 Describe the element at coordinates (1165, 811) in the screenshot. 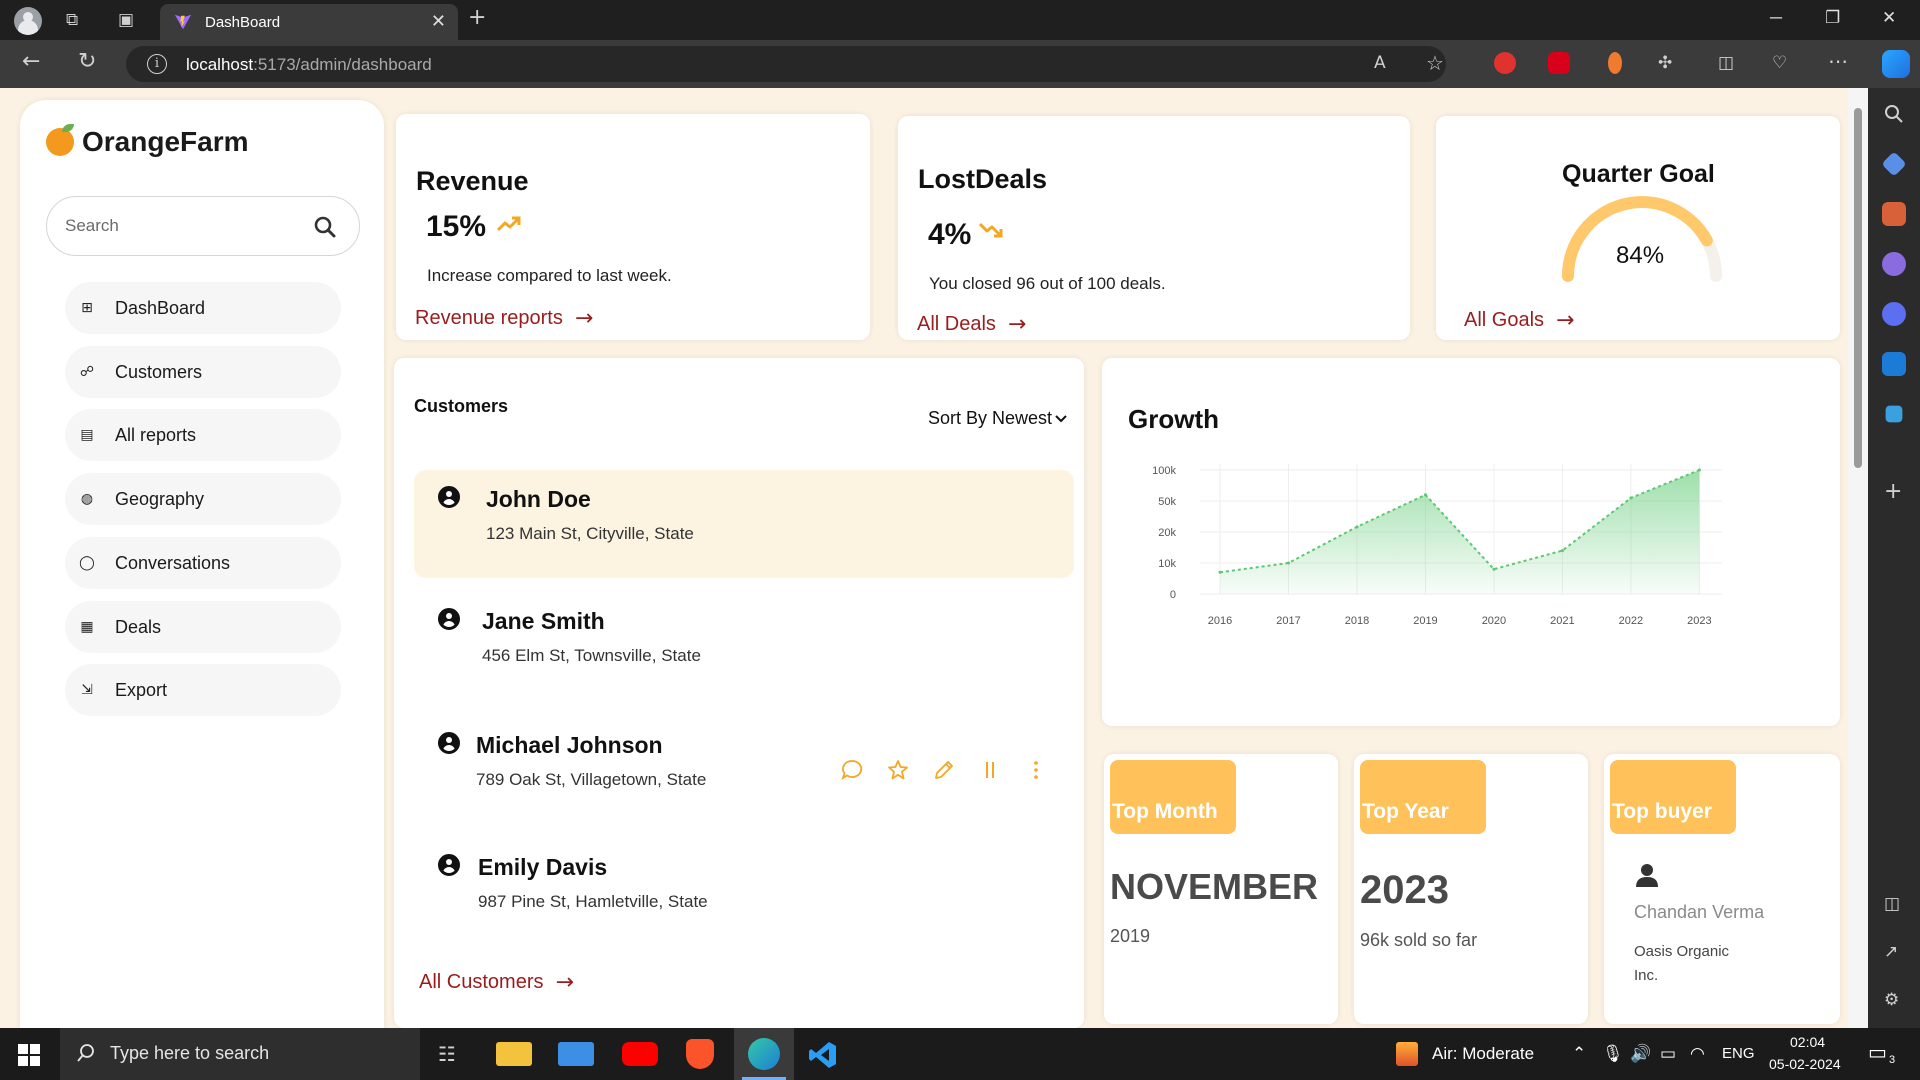

I see `top-month-badge-label: Top Month` at that location.